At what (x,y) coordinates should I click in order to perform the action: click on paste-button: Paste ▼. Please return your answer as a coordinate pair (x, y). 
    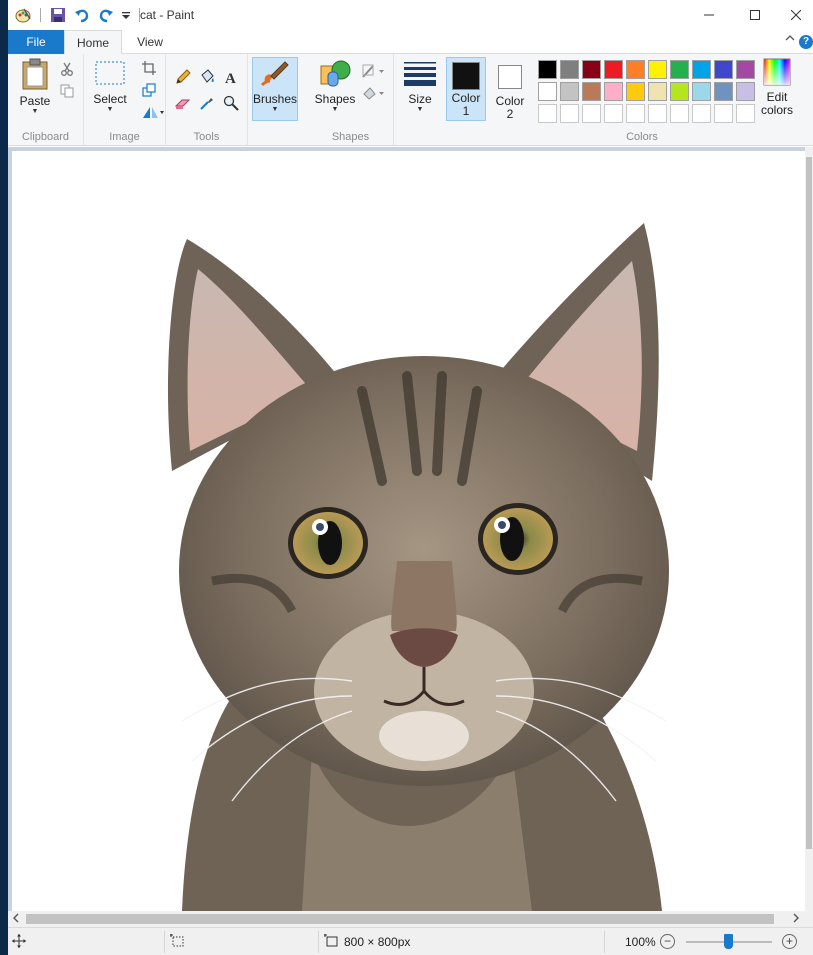
    Looking at the image, I should click on (35, 87).